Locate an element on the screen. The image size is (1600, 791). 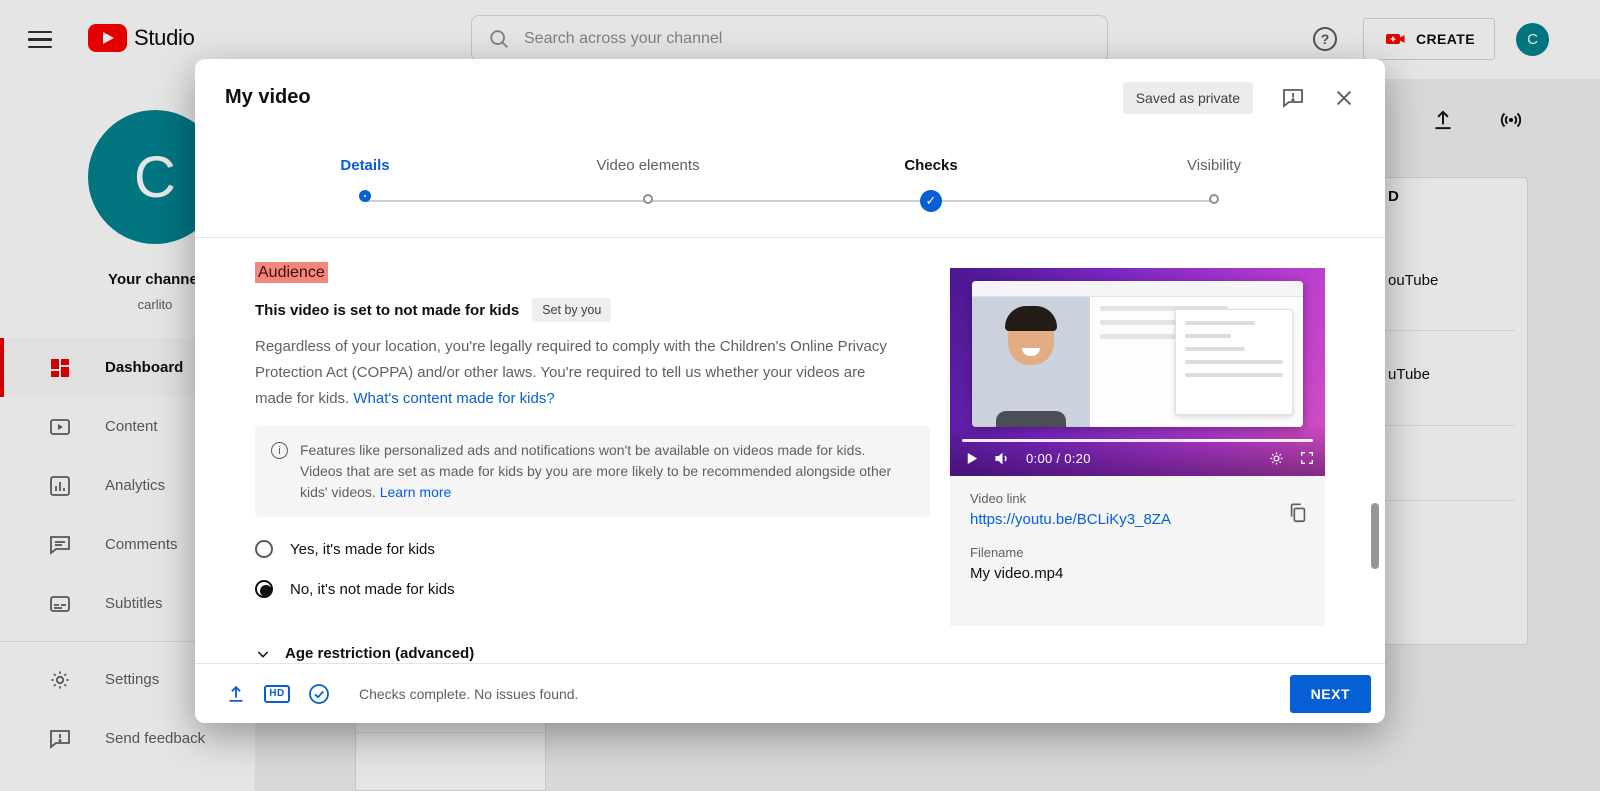
screen-share-content is located at coordinates (1196, 362).